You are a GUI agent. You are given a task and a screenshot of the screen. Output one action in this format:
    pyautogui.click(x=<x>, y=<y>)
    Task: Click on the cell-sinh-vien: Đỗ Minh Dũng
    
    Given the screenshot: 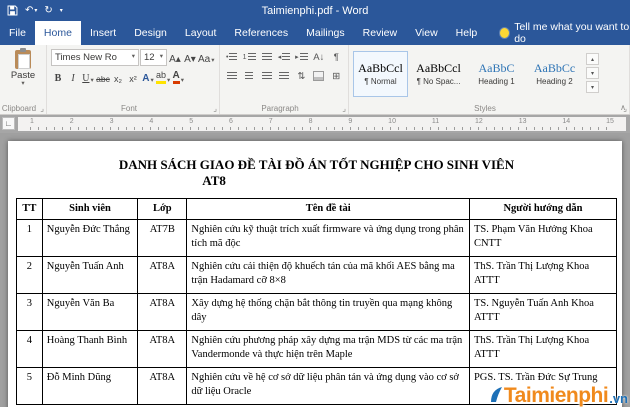 What is the action you would take?
    pyautogui.click(x=90, y=385)
    